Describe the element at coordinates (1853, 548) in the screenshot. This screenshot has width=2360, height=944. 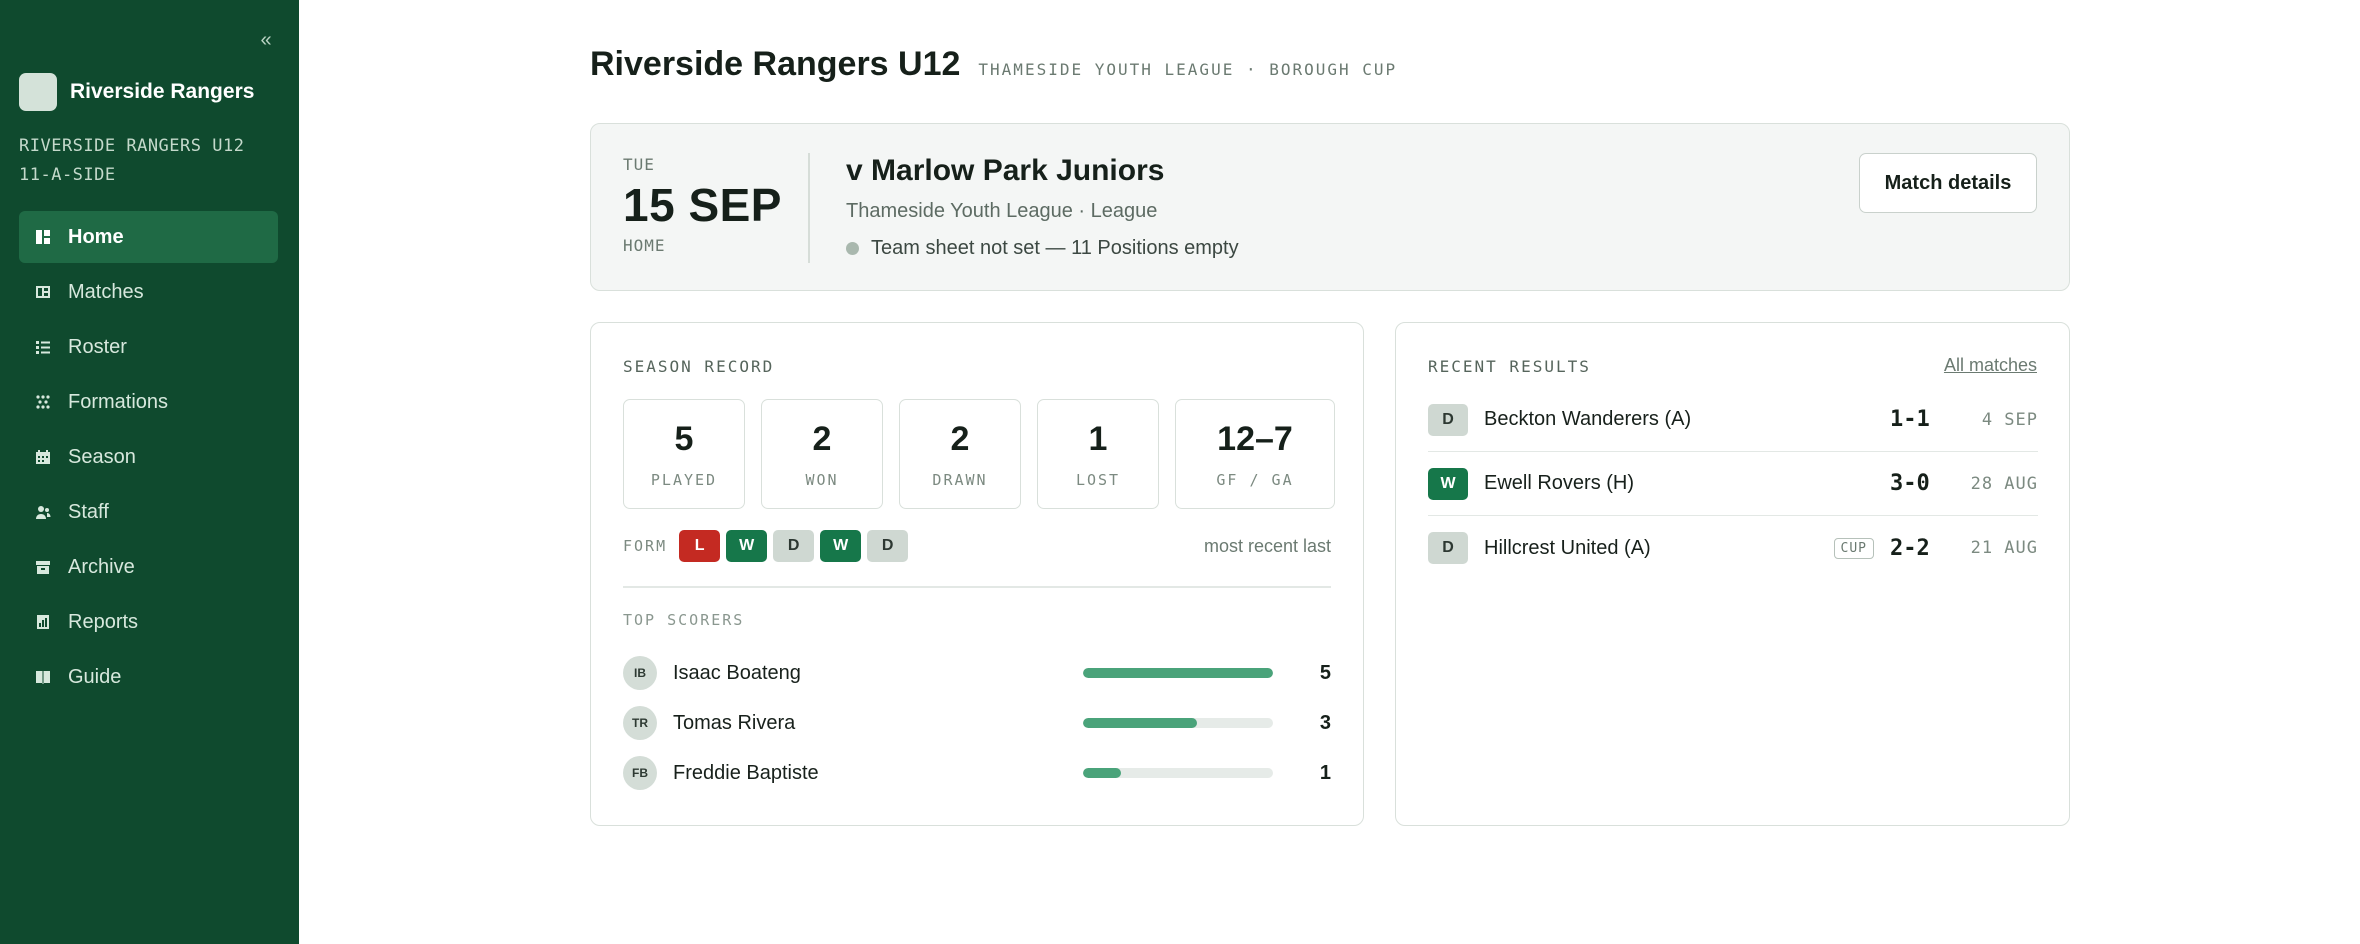
I see `cup-badge: CUP` at that location.